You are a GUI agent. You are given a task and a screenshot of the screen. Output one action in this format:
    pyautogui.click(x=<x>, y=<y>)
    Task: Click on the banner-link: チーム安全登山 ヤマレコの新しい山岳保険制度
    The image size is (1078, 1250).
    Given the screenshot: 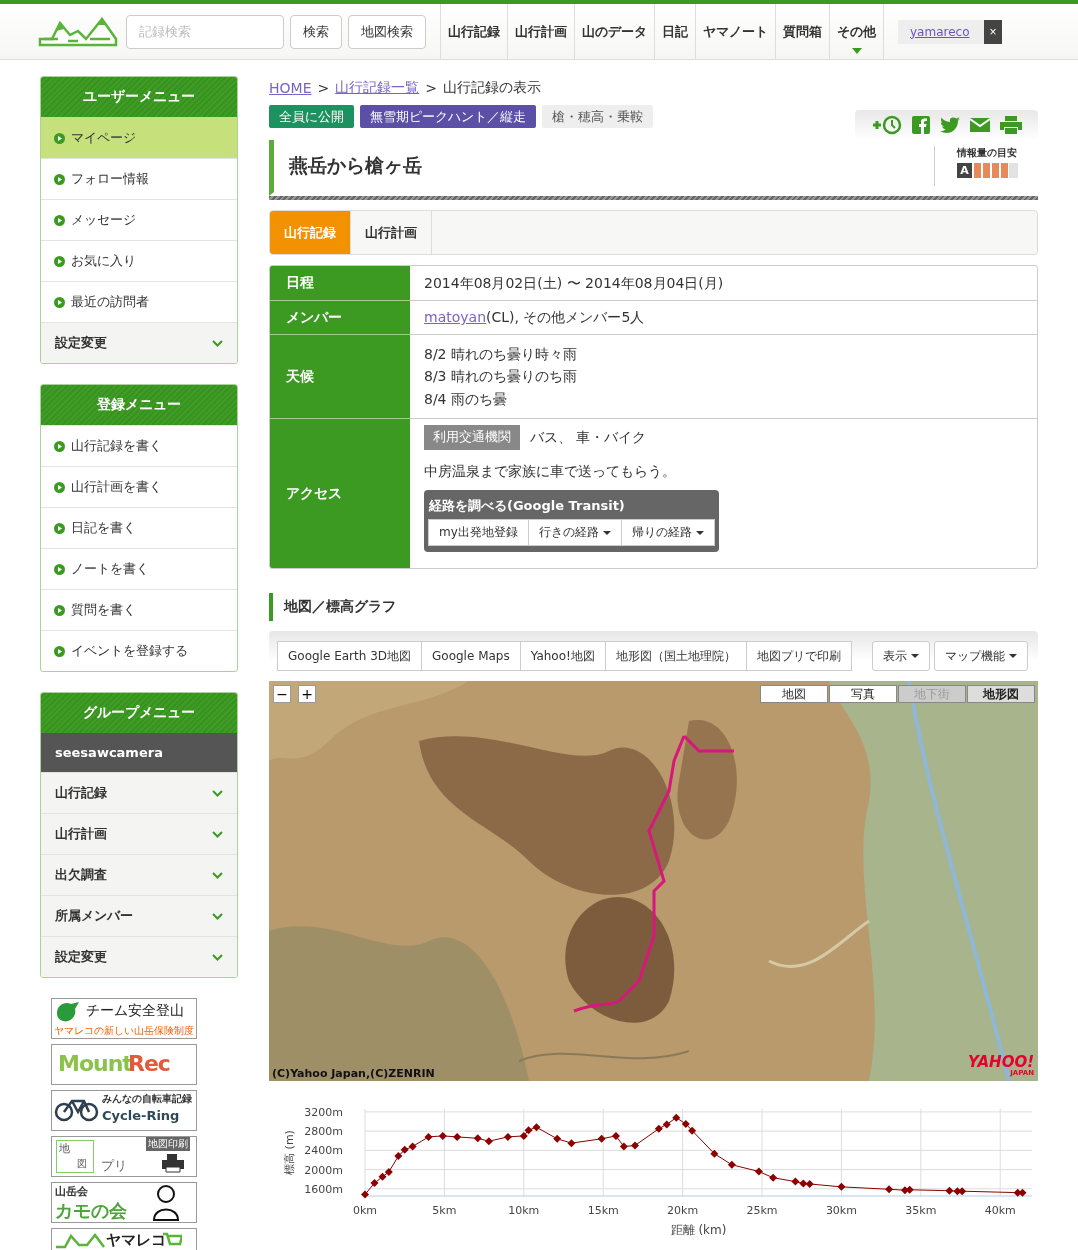 What is the action you would take?
    pyautogui.click(x=124, y=1018)
    